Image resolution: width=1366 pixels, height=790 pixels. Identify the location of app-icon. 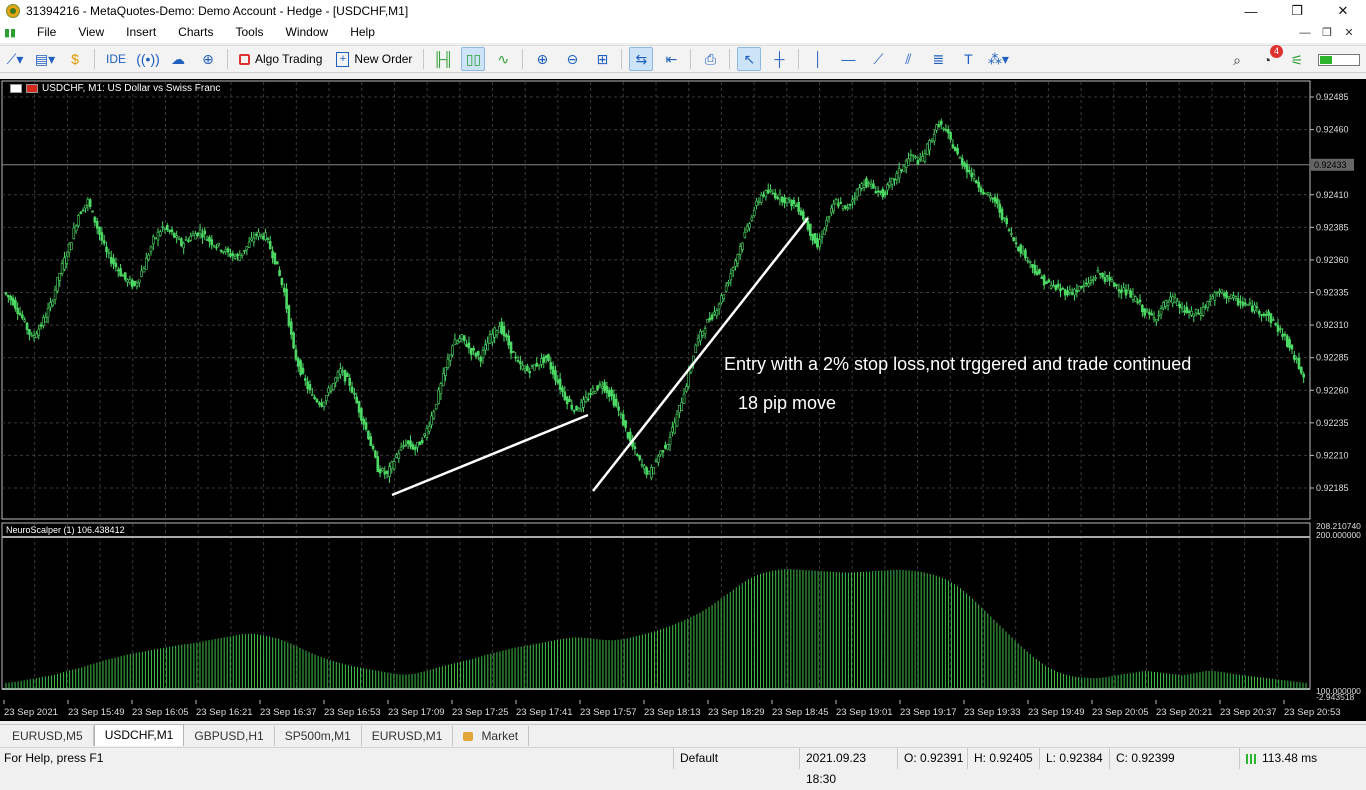
(13, 11).